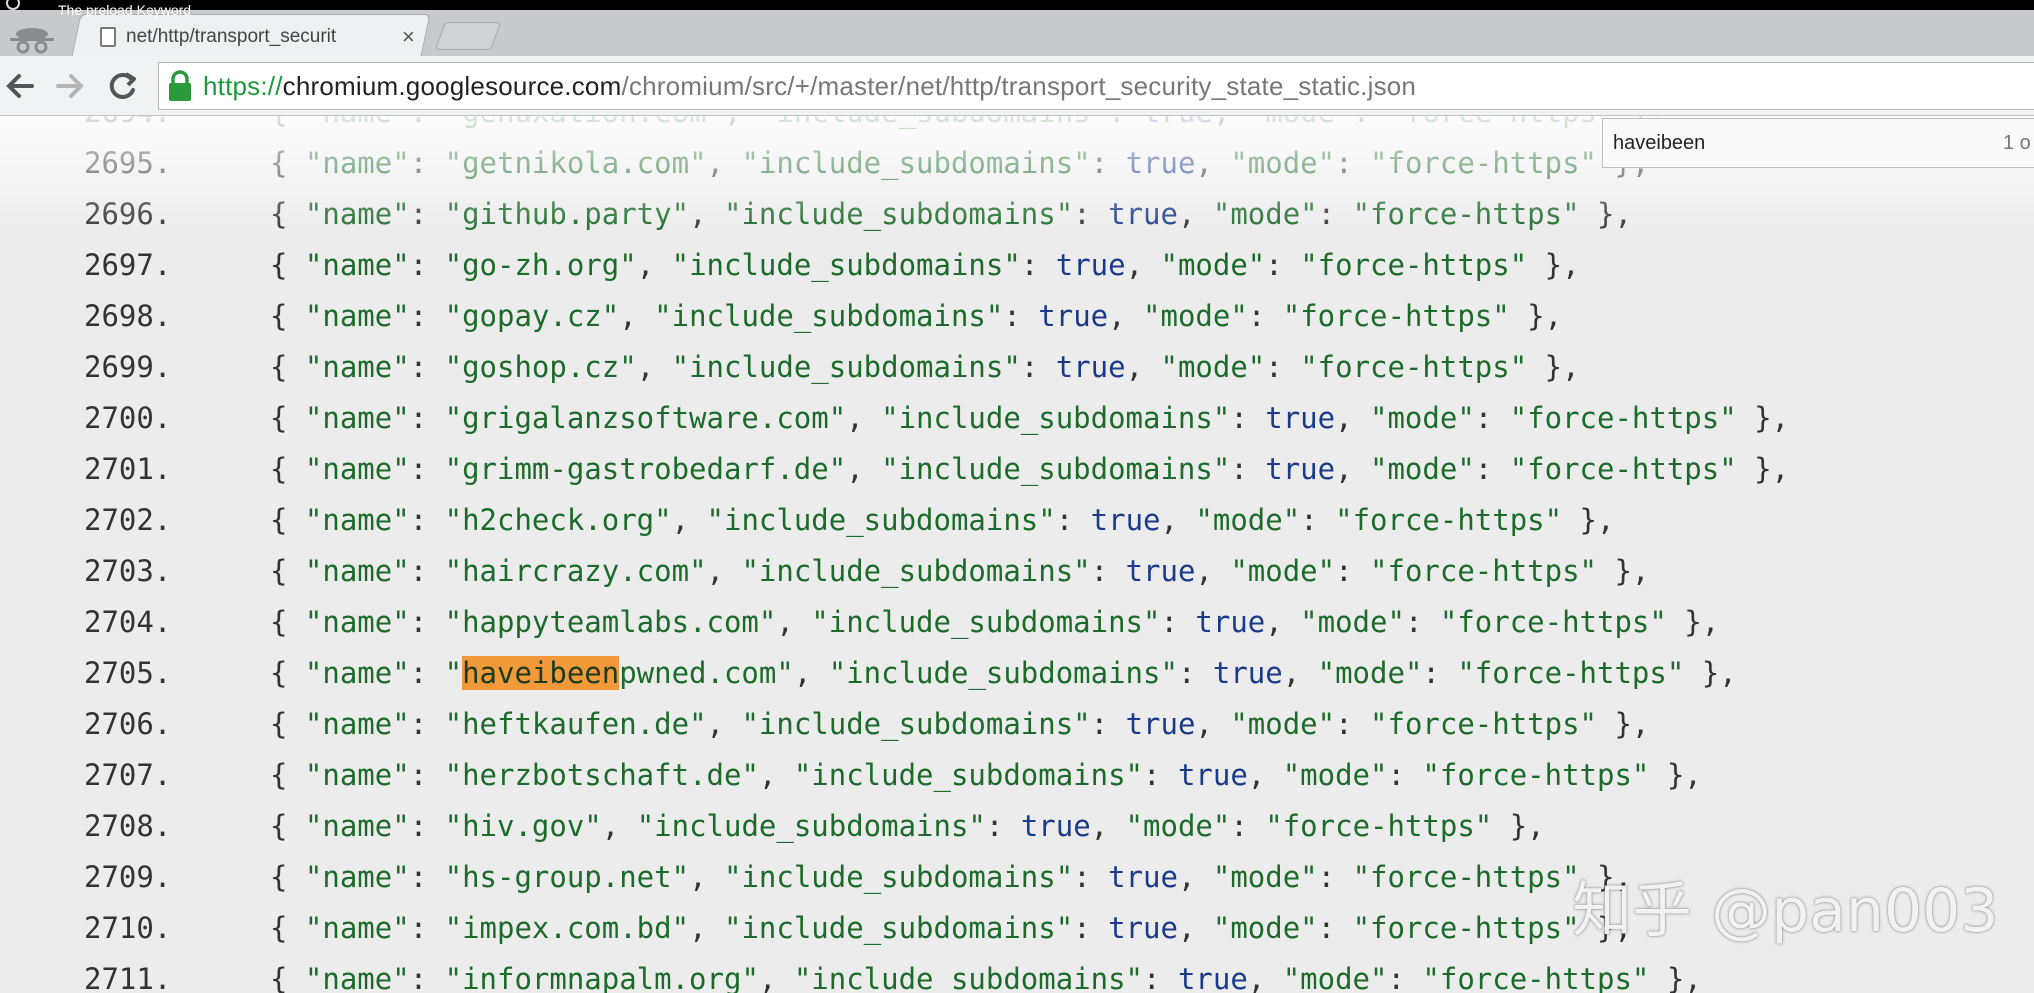 The image size is (2034, 993). Describe the element at coordinates (541, 673) in the screenshot. I see `search-highlight: haveibeen` at that location.